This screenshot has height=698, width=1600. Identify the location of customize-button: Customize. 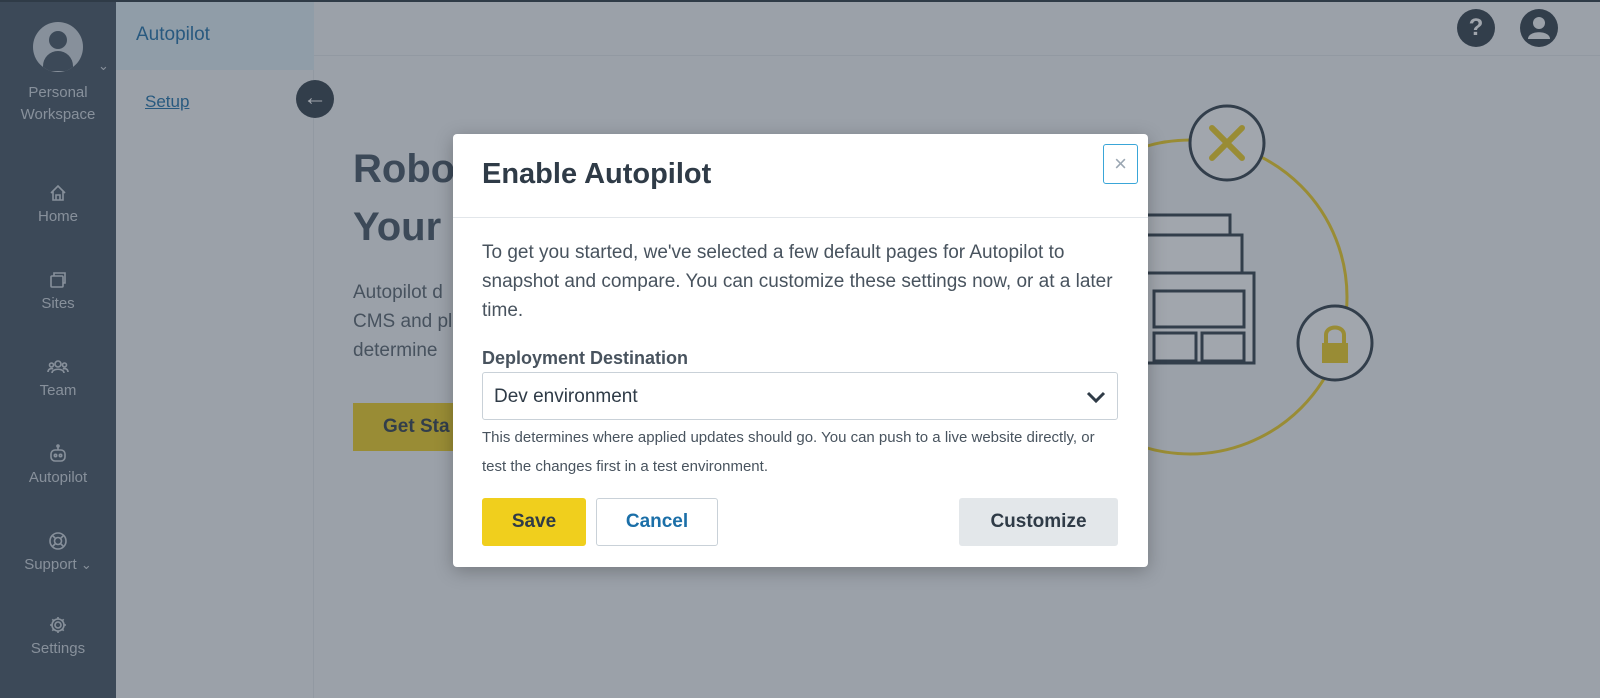
(1038, 522).